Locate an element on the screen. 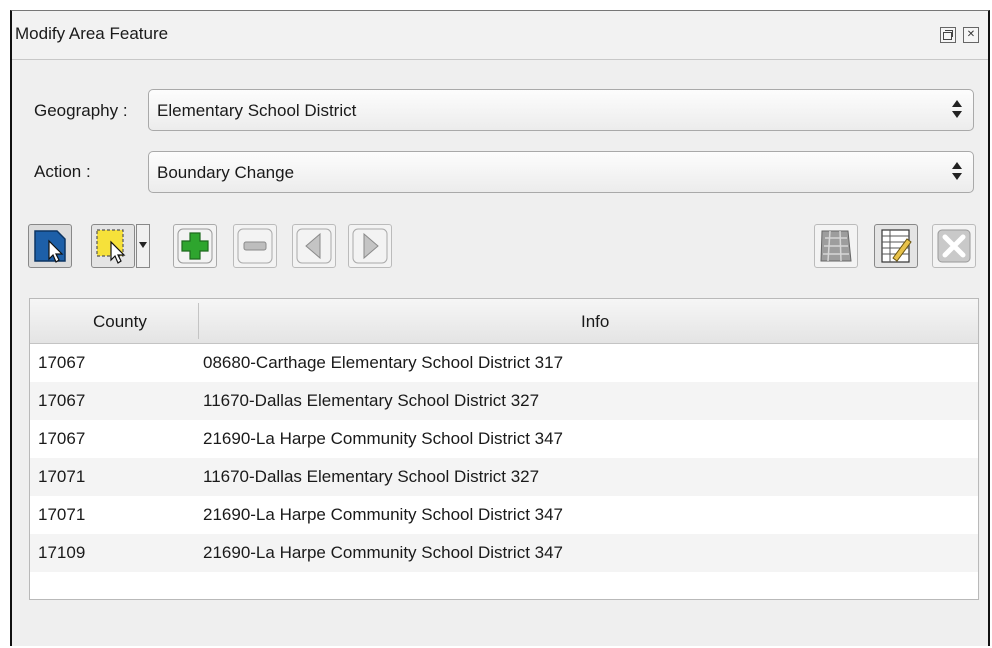 The image size is (992, 648). rectangle-select-button is located at coordinates (113, 246).